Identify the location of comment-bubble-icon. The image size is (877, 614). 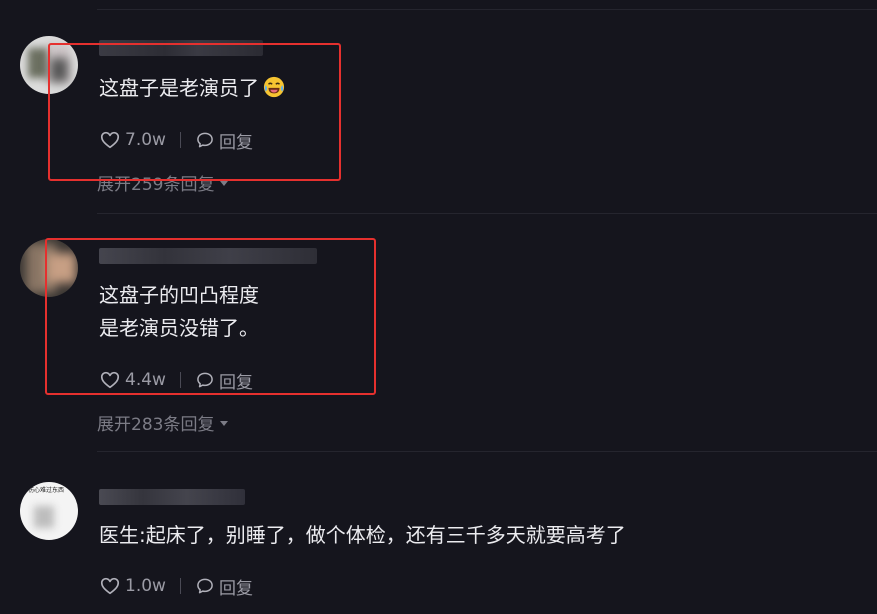
(205, 586).